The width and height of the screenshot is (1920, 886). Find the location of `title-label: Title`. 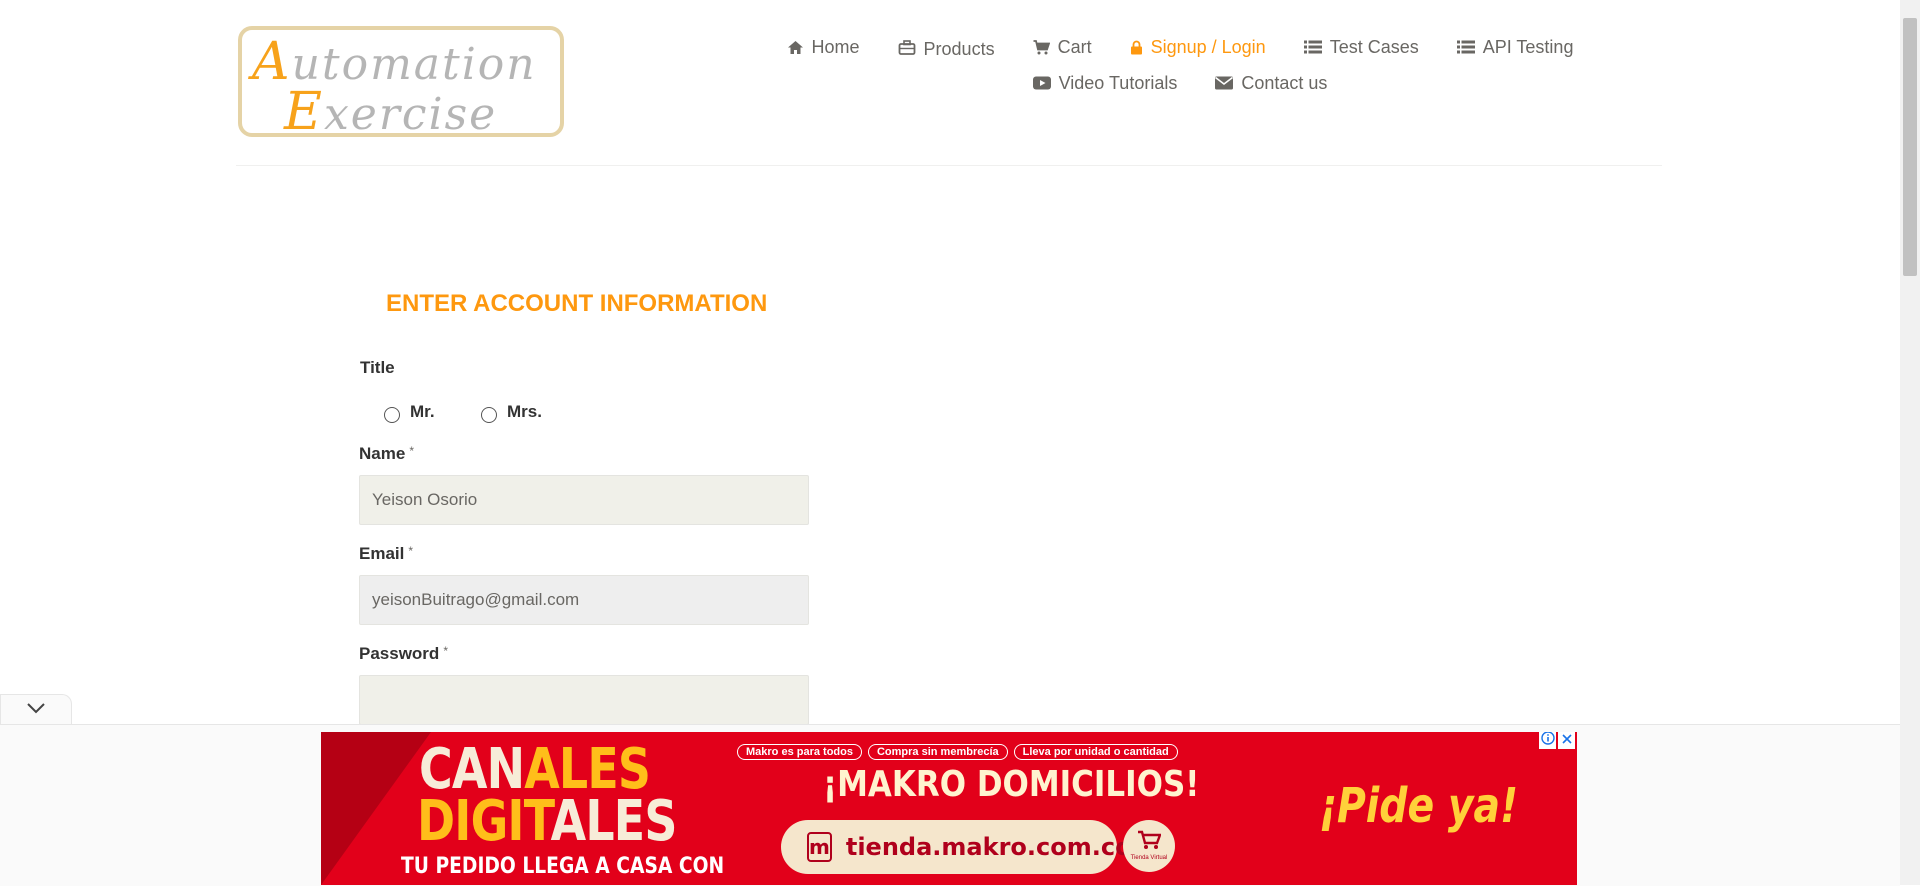

title-label: Title is located at coordinates (377, 367).